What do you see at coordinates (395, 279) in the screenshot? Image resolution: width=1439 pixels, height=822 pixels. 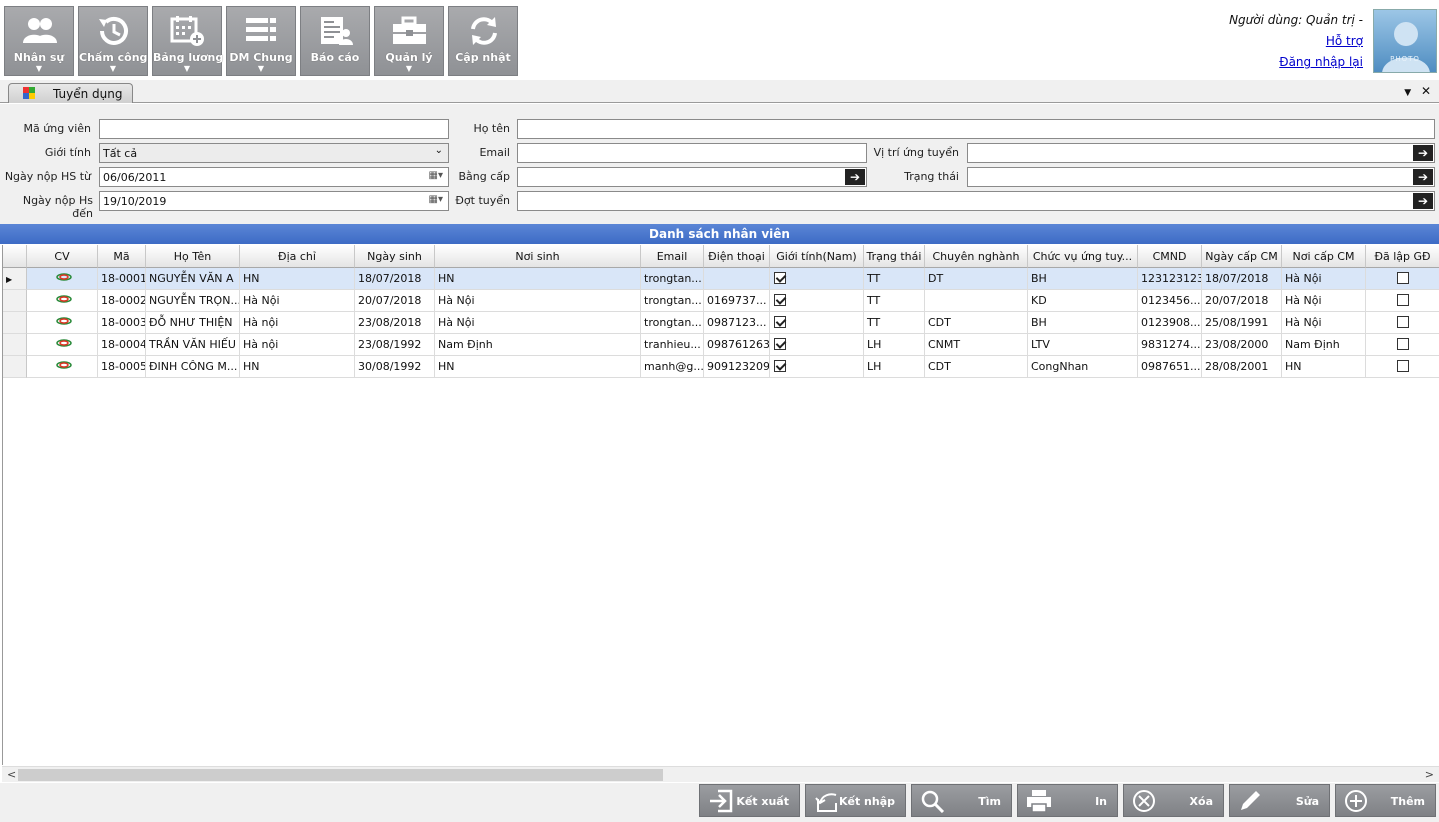 I see `cell-ngay-sinh: 18/07/2018` at bounding box center [395, 279].